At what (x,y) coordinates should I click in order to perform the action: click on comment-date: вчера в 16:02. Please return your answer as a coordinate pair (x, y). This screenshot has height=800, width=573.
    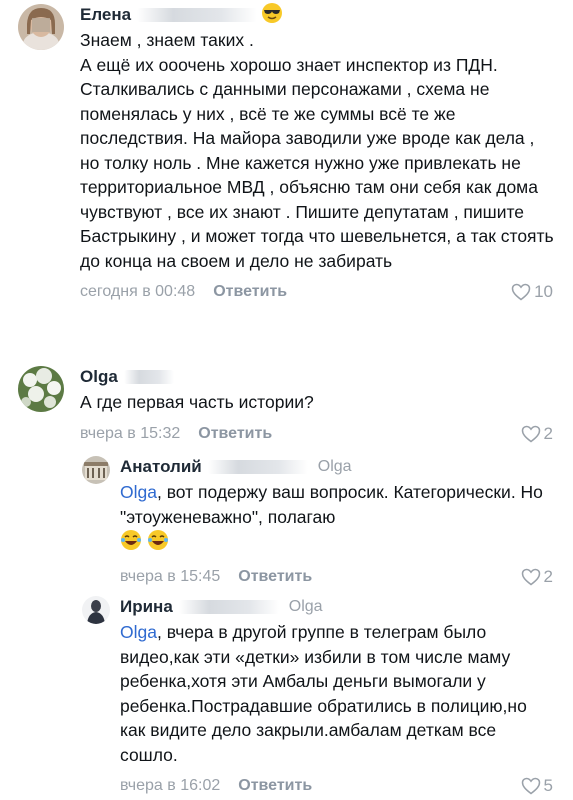
    Looking at the image, I should click on (170, 785).